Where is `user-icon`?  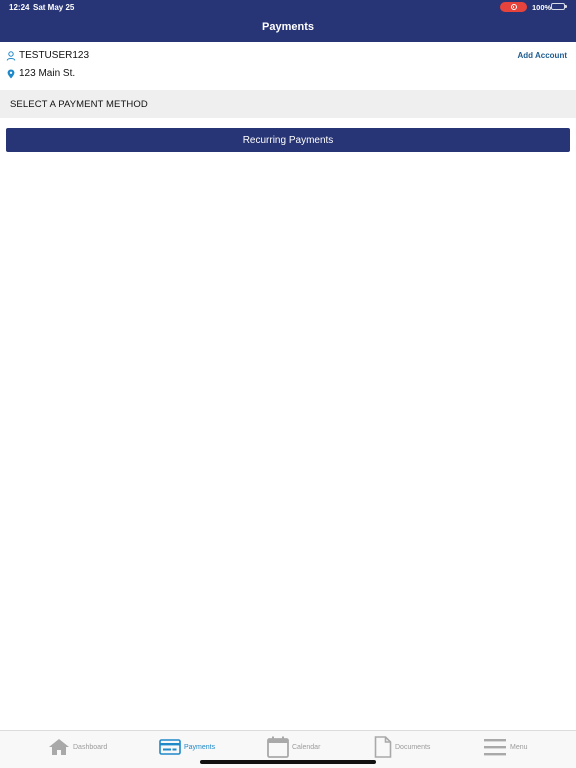
user-icon is located at coordinates (11, 55).